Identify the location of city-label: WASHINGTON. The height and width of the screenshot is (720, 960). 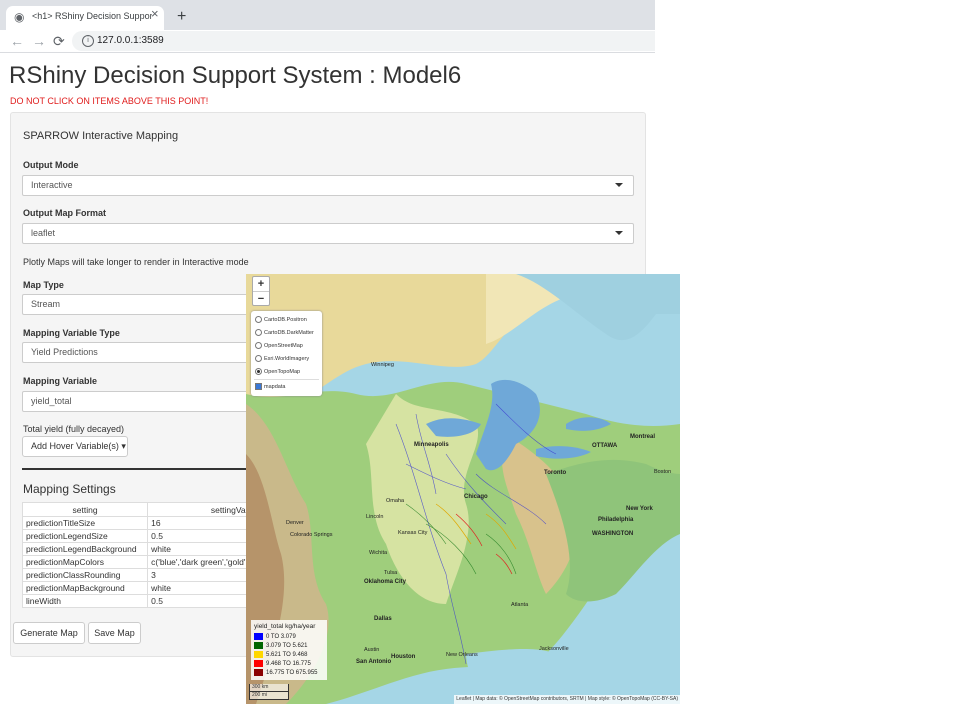
(613, 534).